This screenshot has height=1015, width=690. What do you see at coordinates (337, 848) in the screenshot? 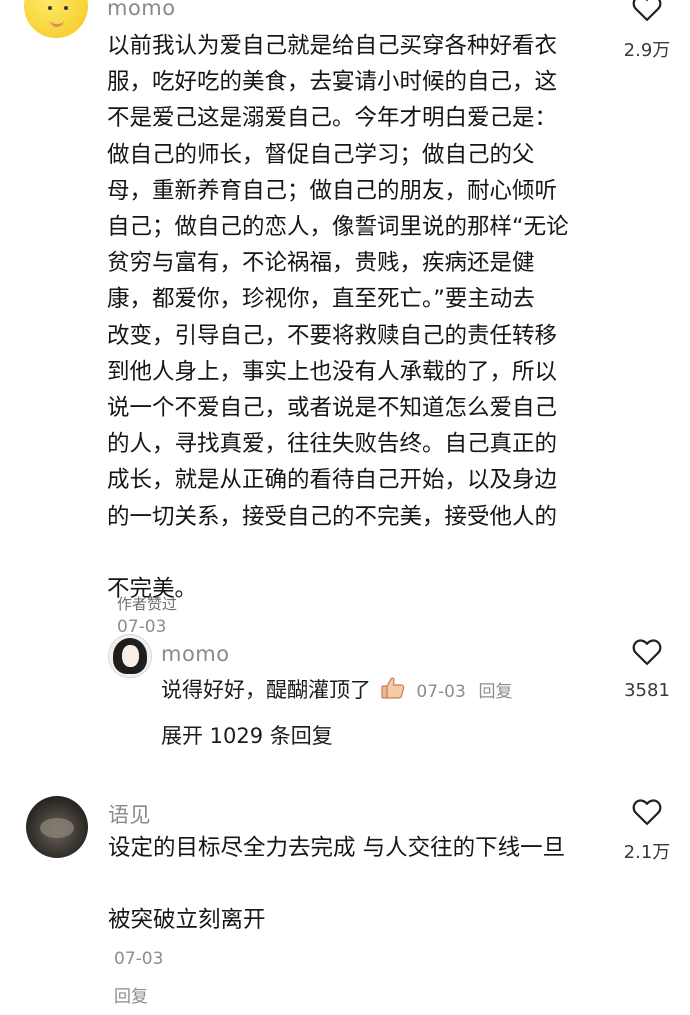
I see `comment-text-line: 设定的目标尽全力去完成 与人交往的下线一旦` at bounding box center [337, 848].